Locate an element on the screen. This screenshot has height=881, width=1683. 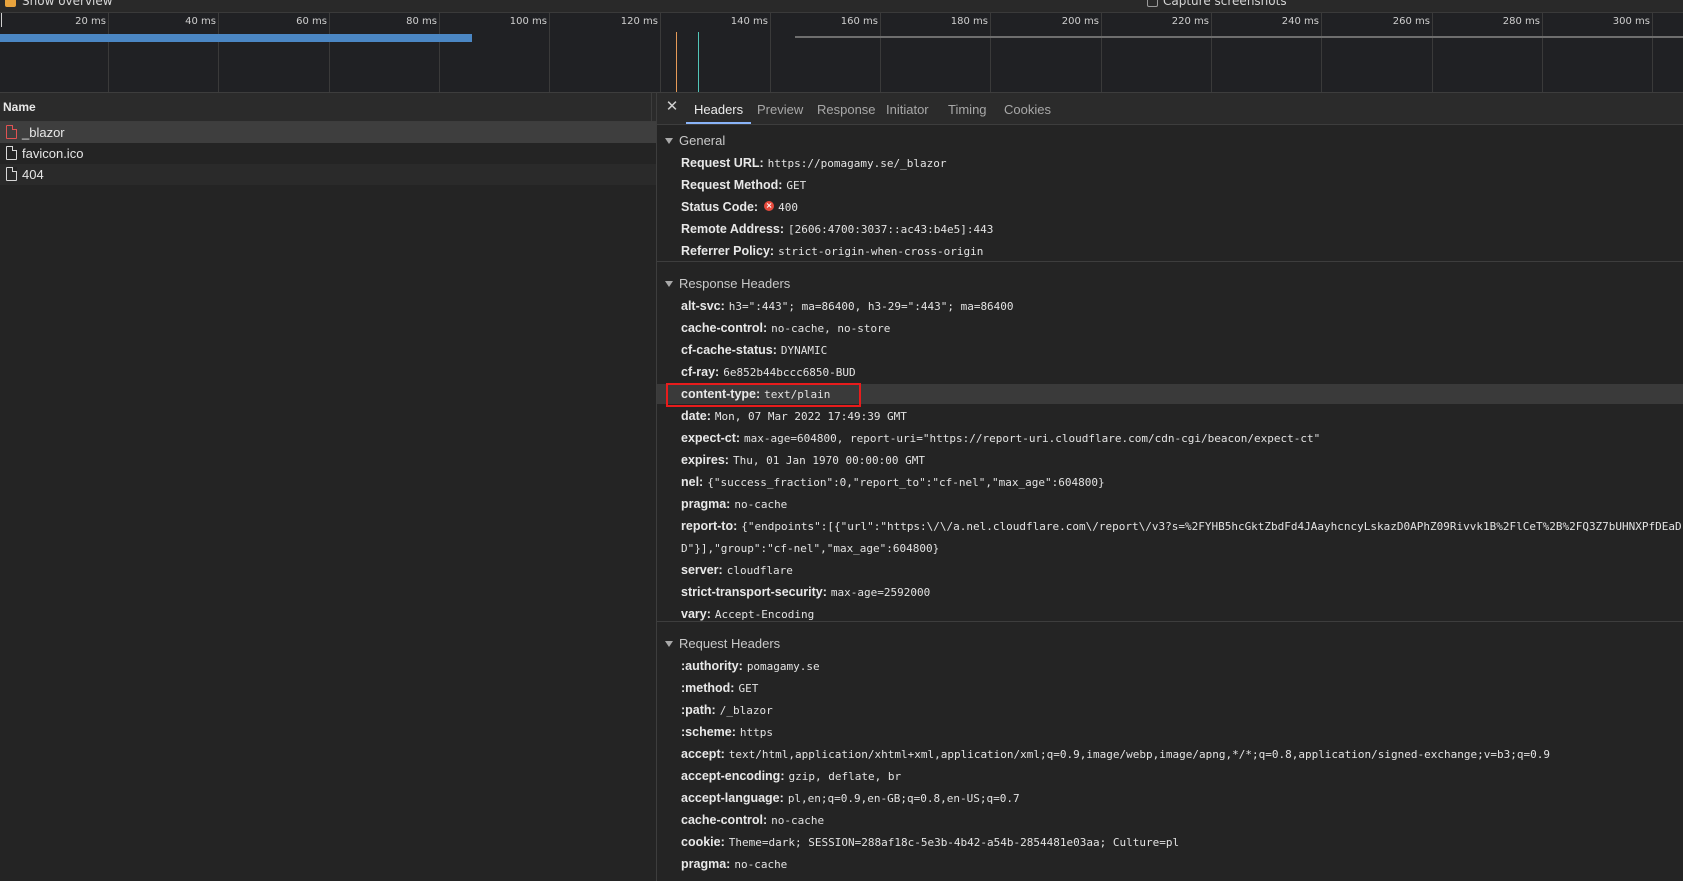
tab-headers: Headers is located at coordinates (718, 108).